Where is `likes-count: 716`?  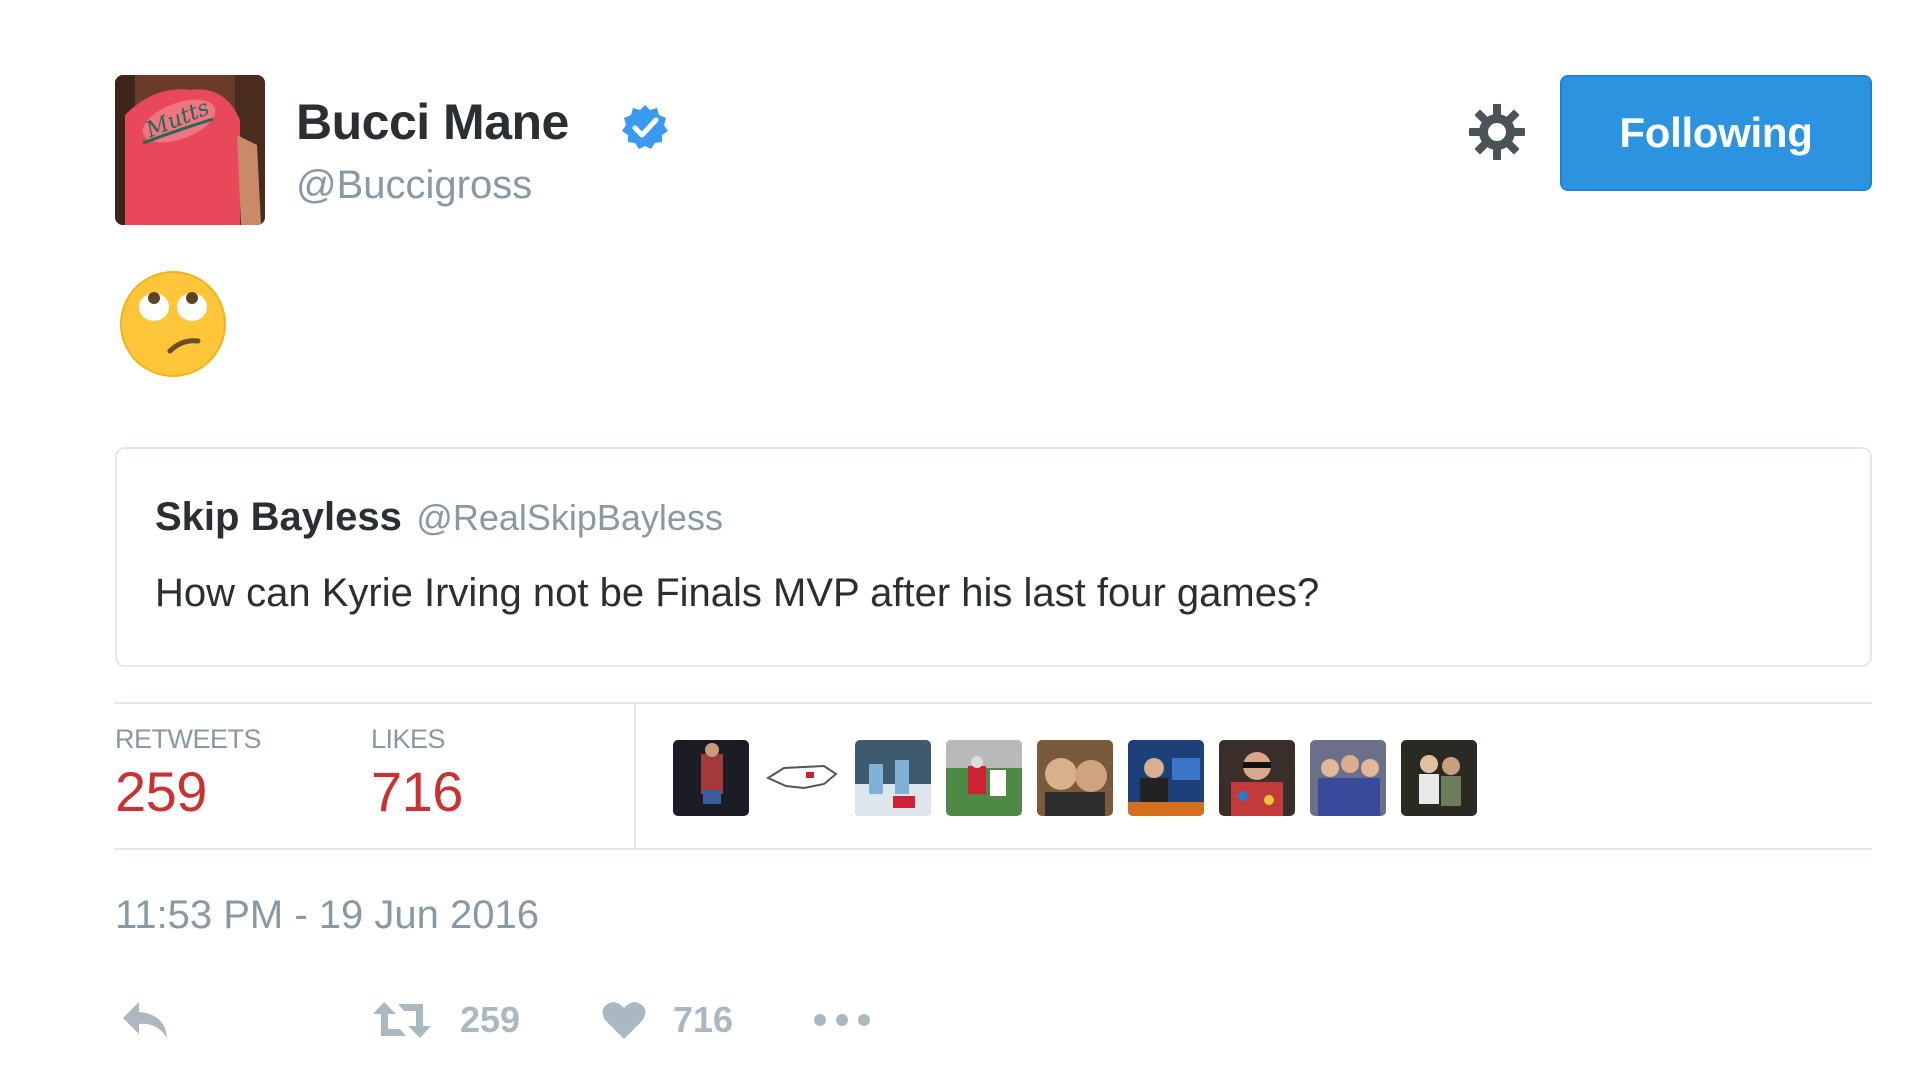
likes-count: 716 is located at coordinates (417, 791).